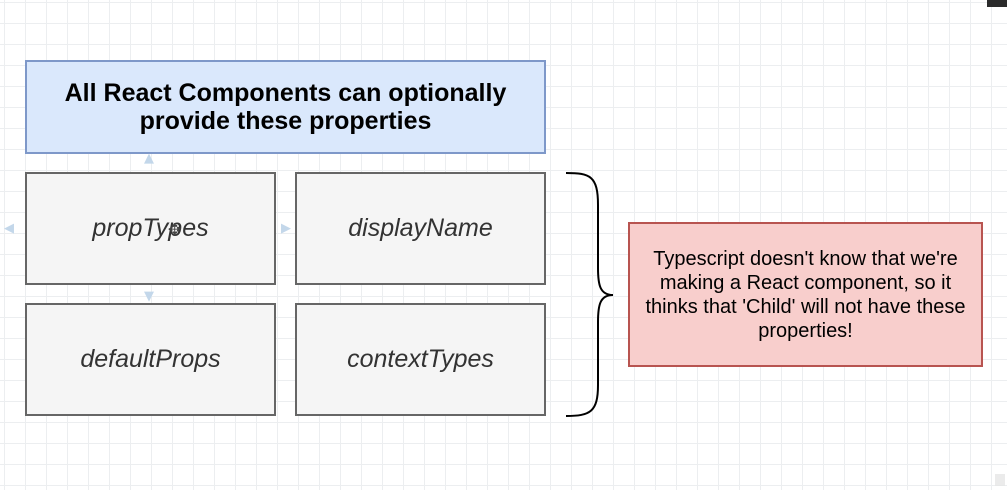 The image size is (1007, 490). I want to click on connect-arrow-down-icon: ▼, so click(149, 296).